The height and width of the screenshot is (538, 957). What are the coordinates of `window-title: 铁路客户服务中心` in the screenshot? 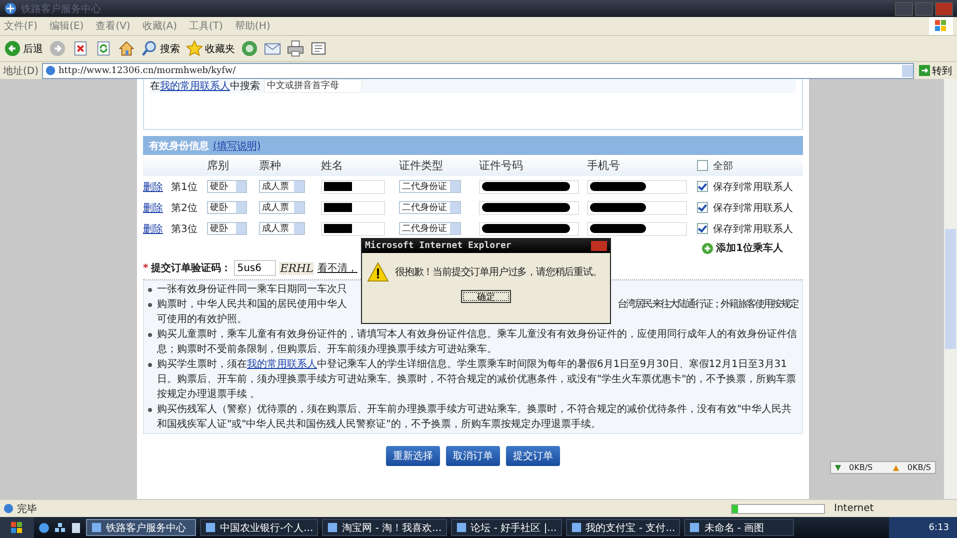 It's located at (61, 9).